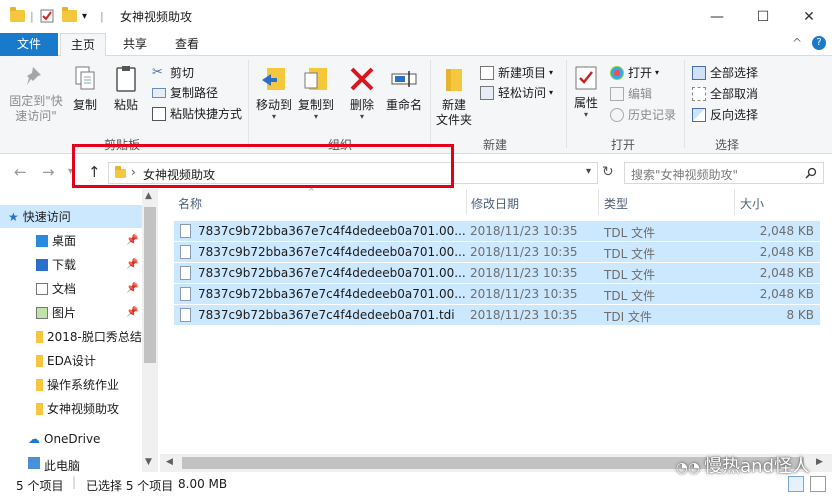 The width and height of the screenshot is (832, 498). What do you see at coordinates (71, 360) in the screenshot?
I see `nav-item-eda: EDA设计` at bounding box center [71, 360].